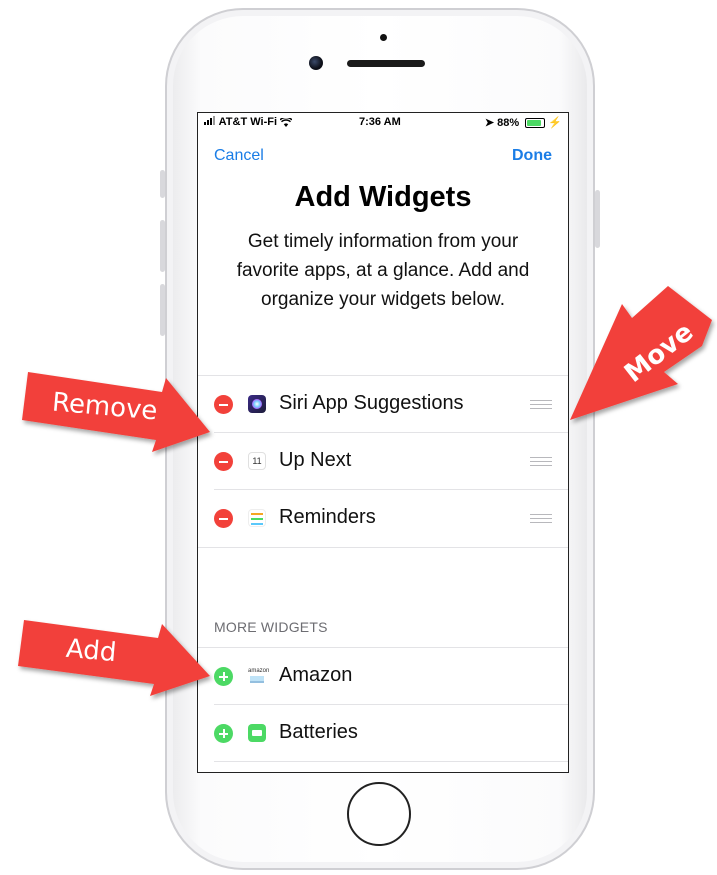 This screenshot has width=717, height=875. What do you see at coordinates (659, 353) in the screenshot?
I see `move-annotation: Move` at bounding box center [659, 353].